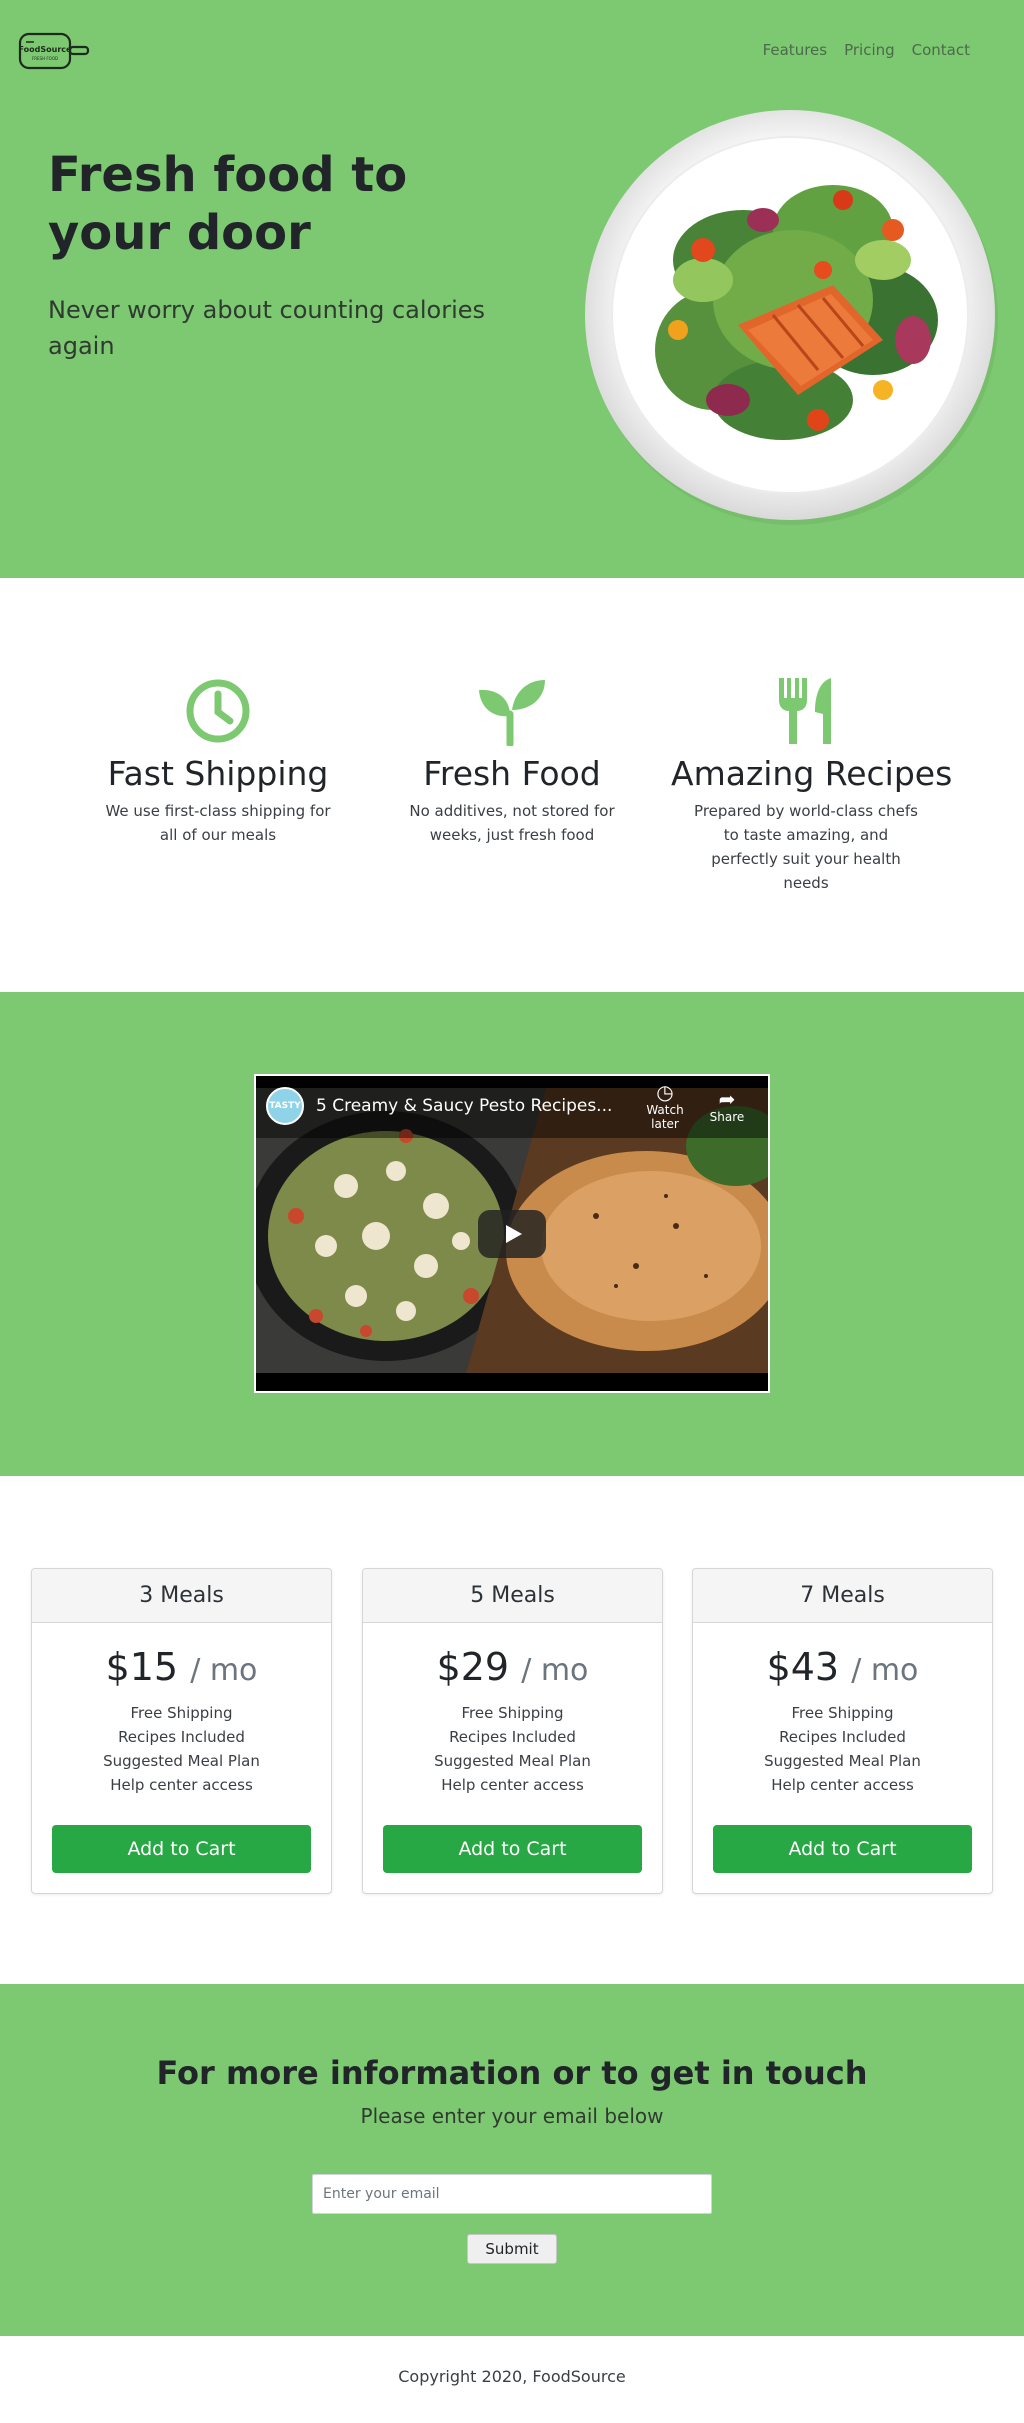 This screenshot has width=1024, height=2423. Describe the element at coordinates (181, 1667) in the screenshot. I see `plan-price: $15 / mo` at that location.